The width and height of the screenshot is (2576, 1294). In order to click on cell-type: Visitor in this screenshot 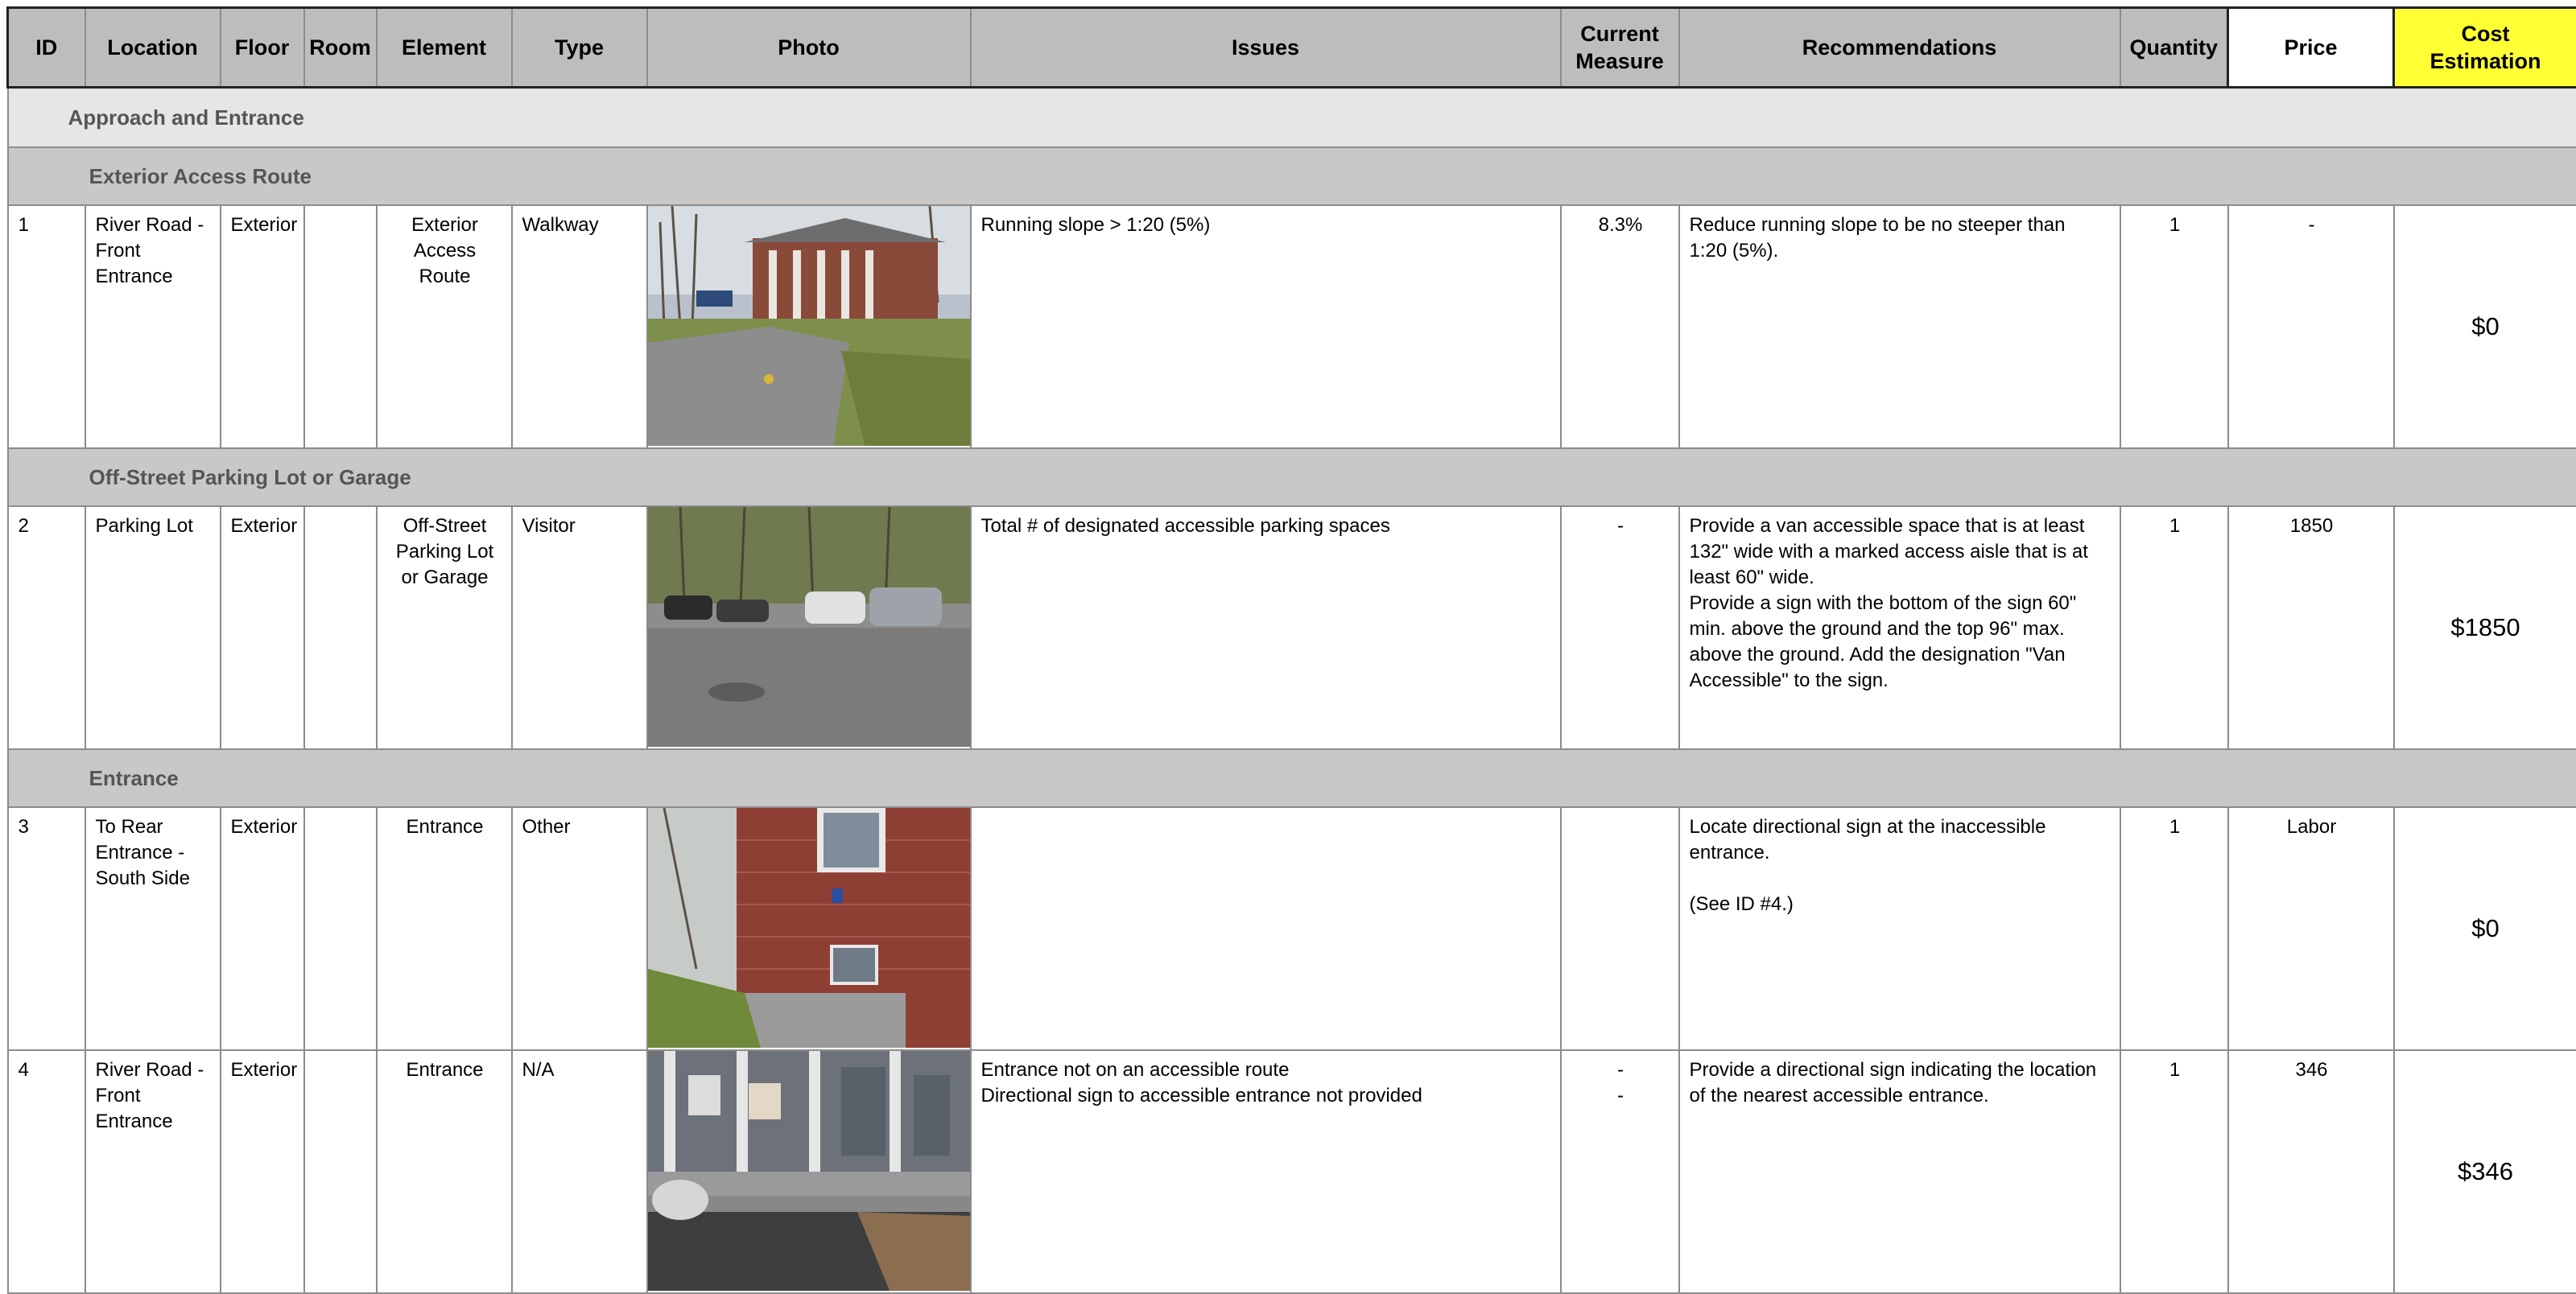, I will do `click(579, 523)`.